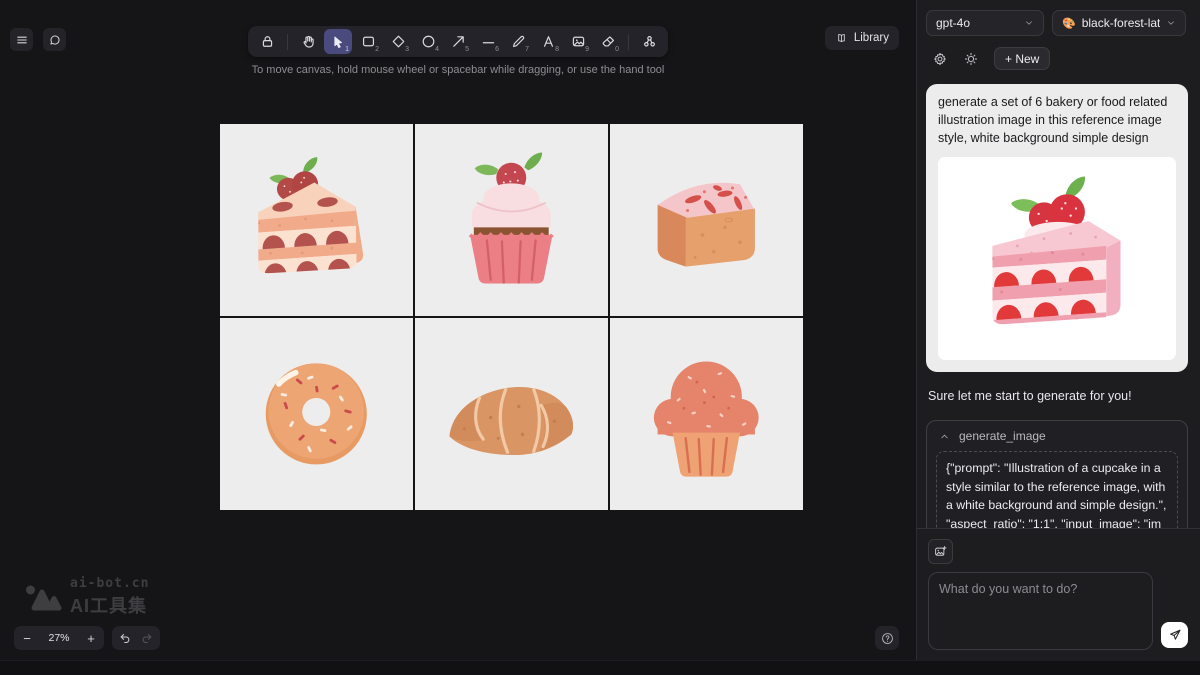 The image size is (1200, 675). What do you see at coordinates (27, 638) in the screenshot?
I see `zoom-out-button: −` at bounding box center [27, 638].